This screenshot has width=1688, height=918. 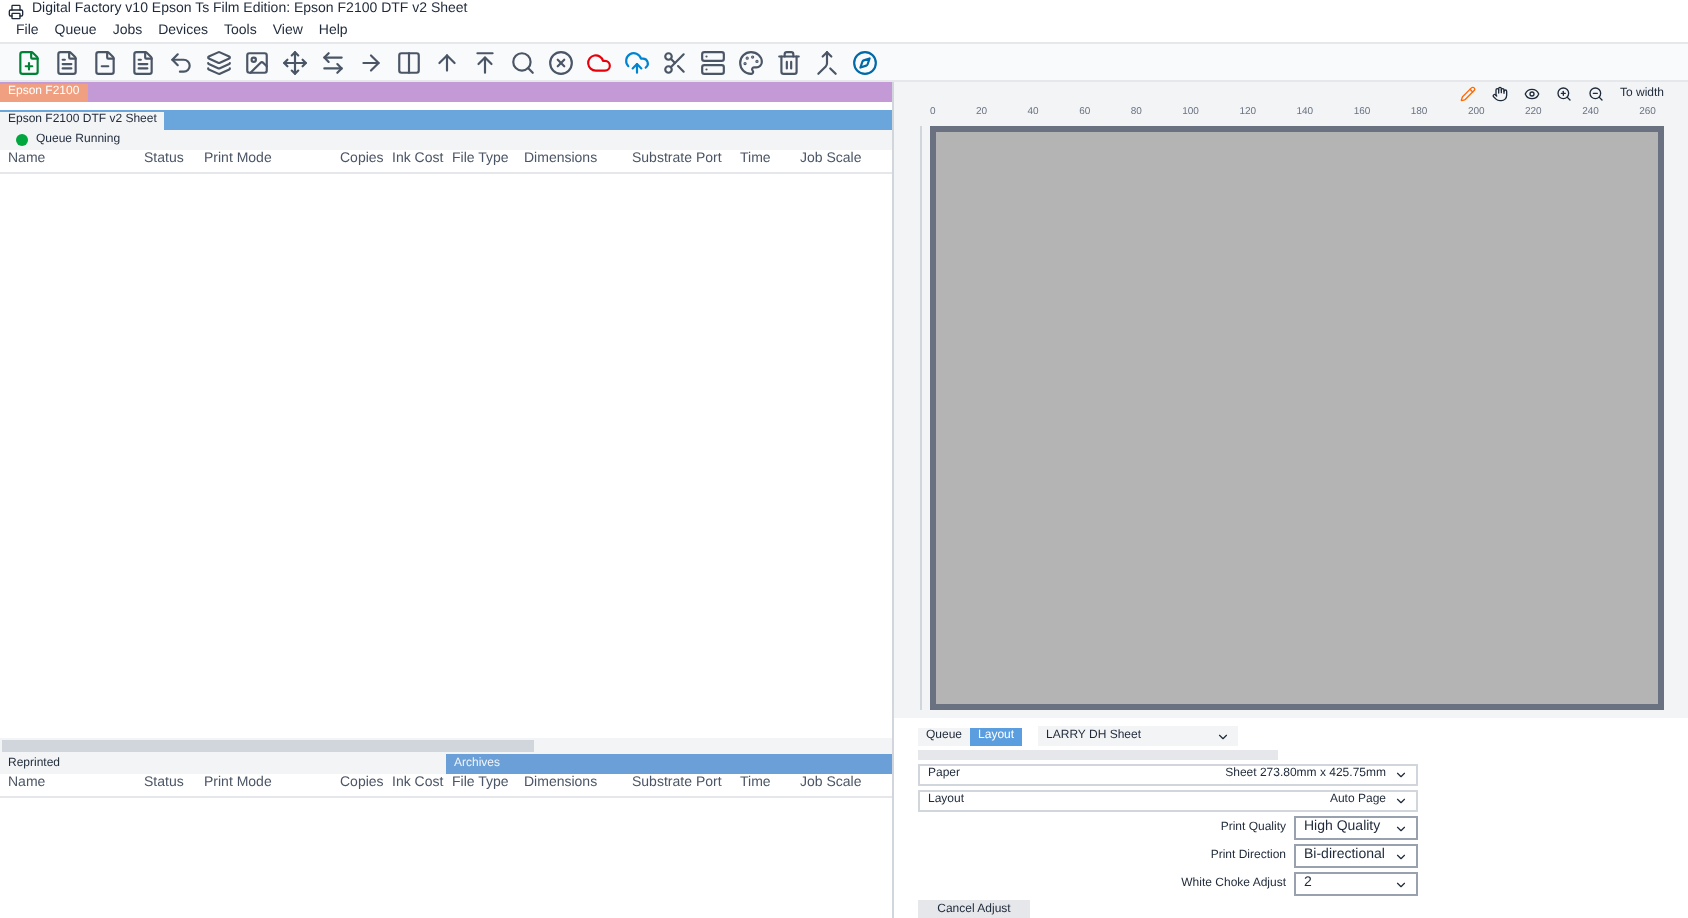 I want to click on add-file-icon, so click(x=29, y=62).